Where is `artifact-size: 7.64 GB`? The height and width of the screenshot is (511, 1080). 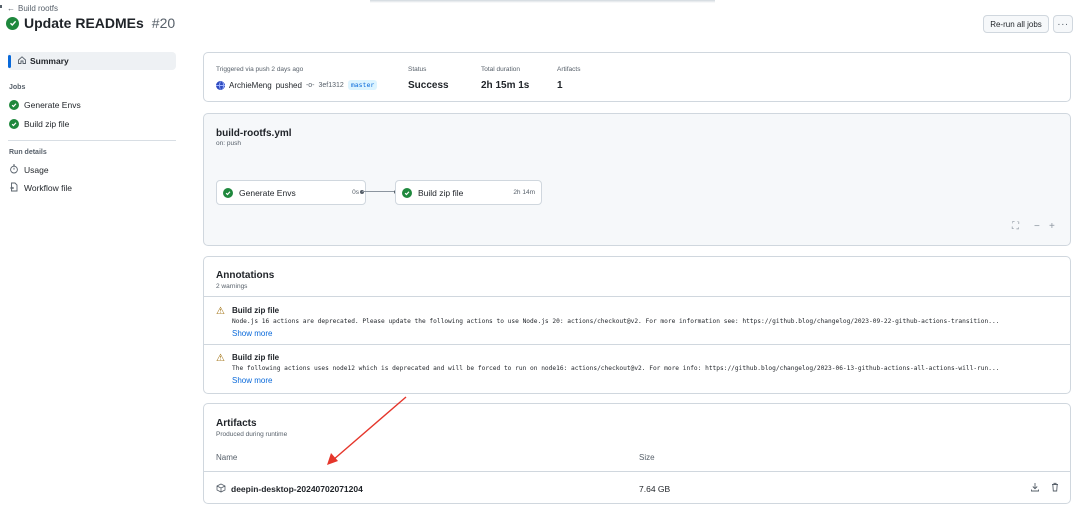
artifact-size: 7.64 GB is located at coordinates (655, 489).